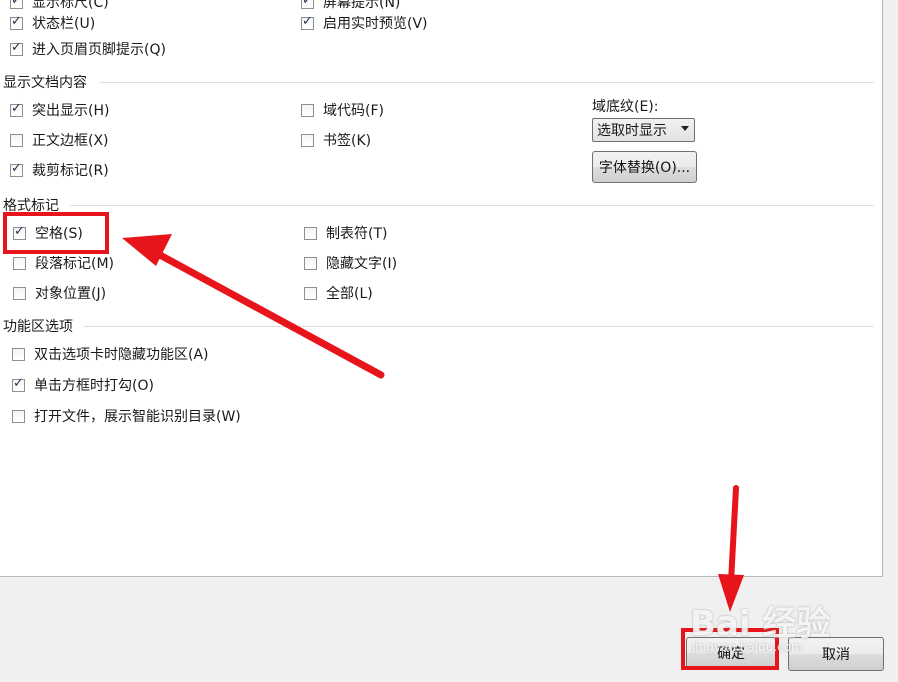 The width and height of the screenshot is (898, 682). I want to click on baidu-watermark-logo: Bai 经验, so click(760, 624).